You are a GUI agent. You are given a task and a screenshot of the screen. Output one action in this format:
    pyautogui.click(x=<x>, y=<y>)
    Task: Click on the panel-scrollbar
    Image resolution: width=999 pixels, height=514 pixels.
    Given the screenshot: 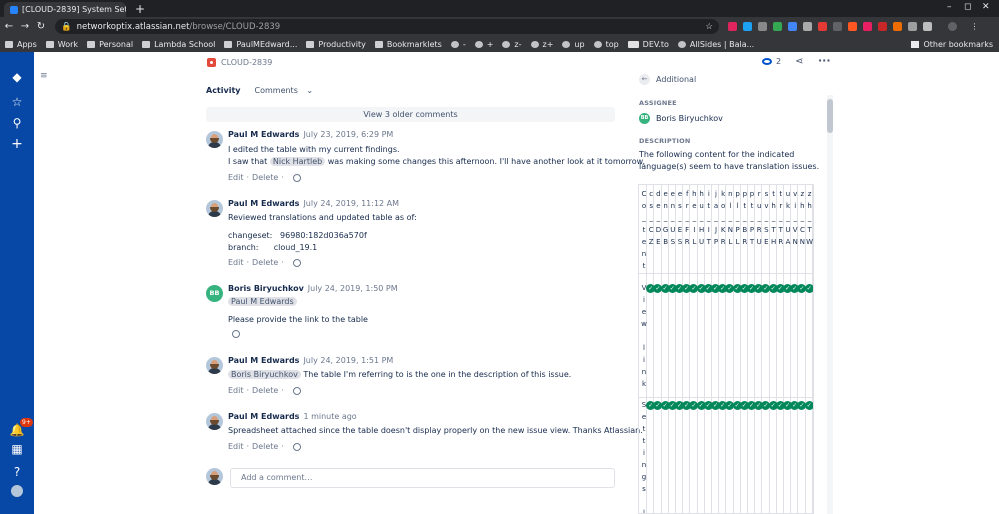 What is the action you would take?
    pyautogui.click(x=830, y=304)
    